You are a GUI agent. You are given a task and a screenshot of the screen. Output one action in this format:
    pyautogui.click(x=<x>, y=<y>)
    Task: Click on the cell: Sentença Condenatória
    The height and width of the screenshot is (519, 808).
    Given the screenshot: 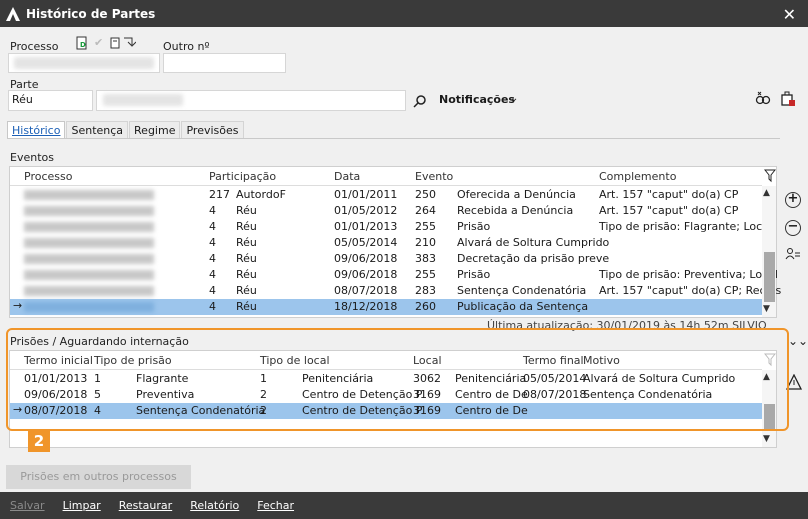 What is the action you would take?
    pyautogui.click(x=522, y=290)
    